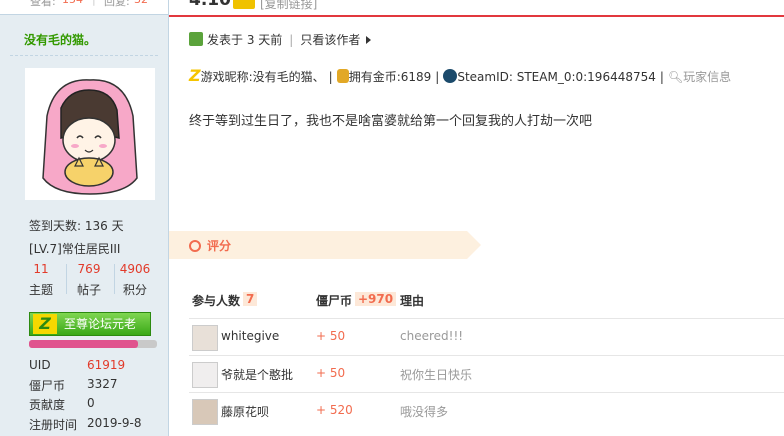 The height and width of the screenshot is (436, 784). I want to click on medal-badge: Z 至尊论坛元老, so click(90, 324).